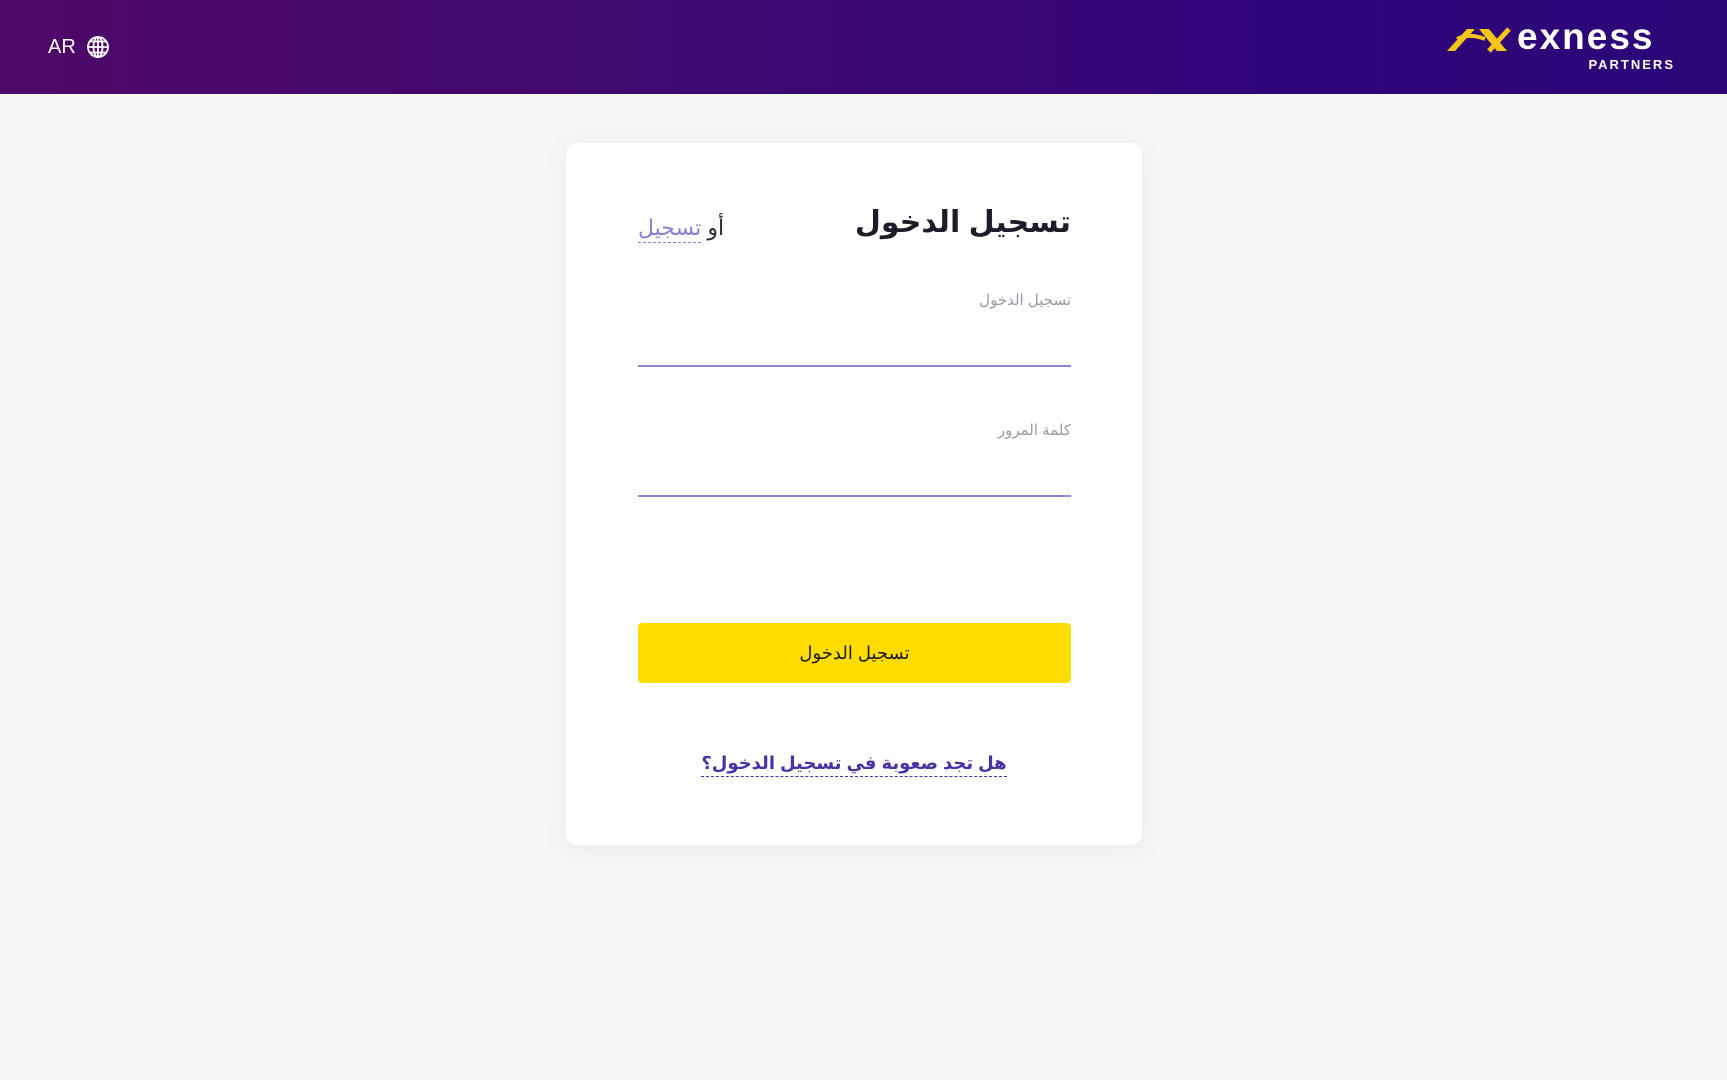 This screenshot has height=1080, width=1727. Describe the element at coordinates (1586, 36) in the screenshot. I see `brand-name: exness` at that location.